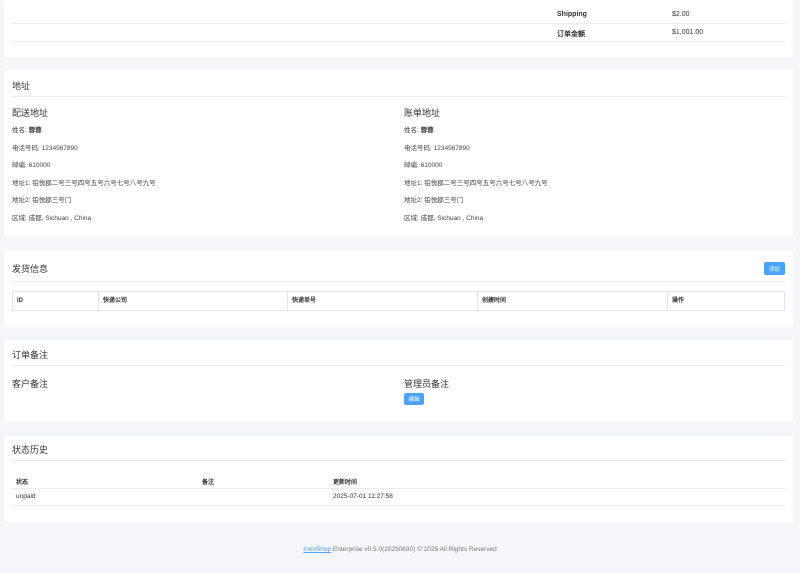  I want to click on shipping-addr2: 地址2: 铂悦郡三号门, so click(42, 200).